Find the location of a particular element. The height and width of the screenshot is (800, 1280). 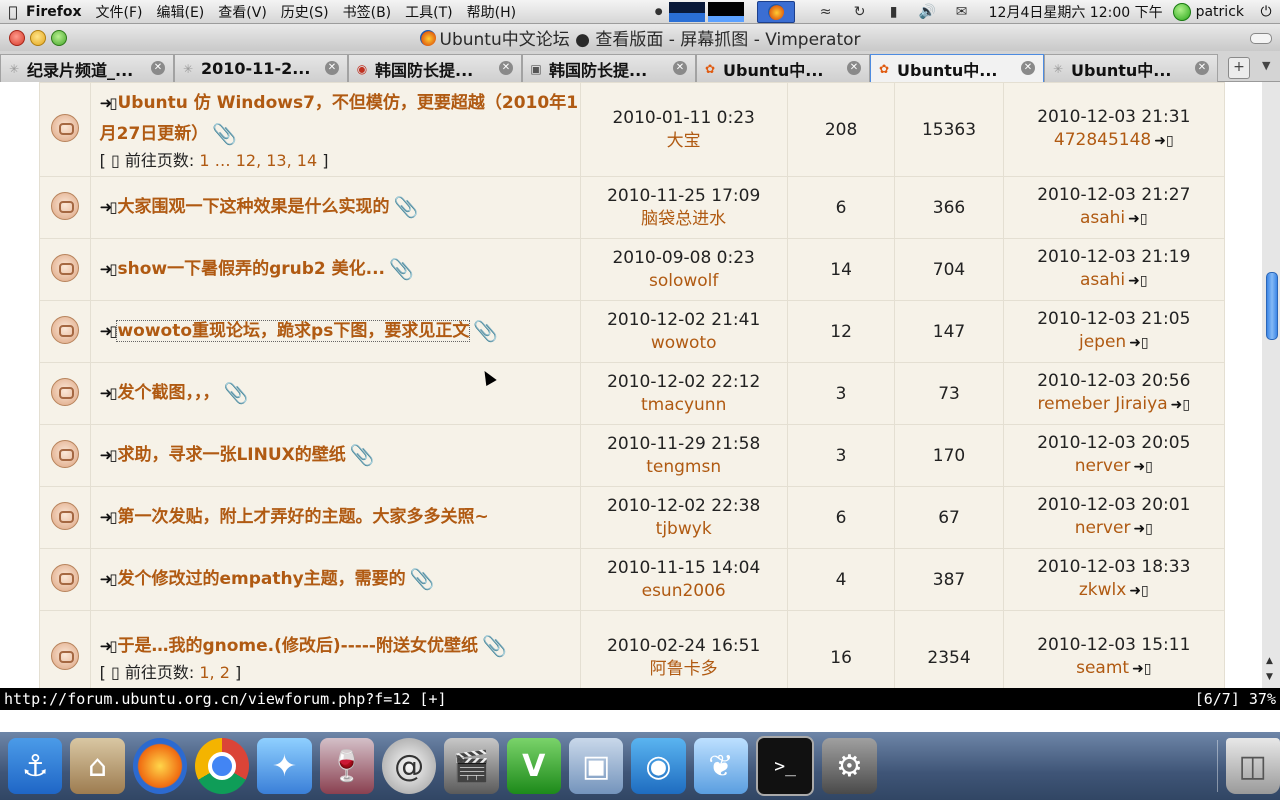

anchor-icon: ⚓ is located at coordinates (35, 766).